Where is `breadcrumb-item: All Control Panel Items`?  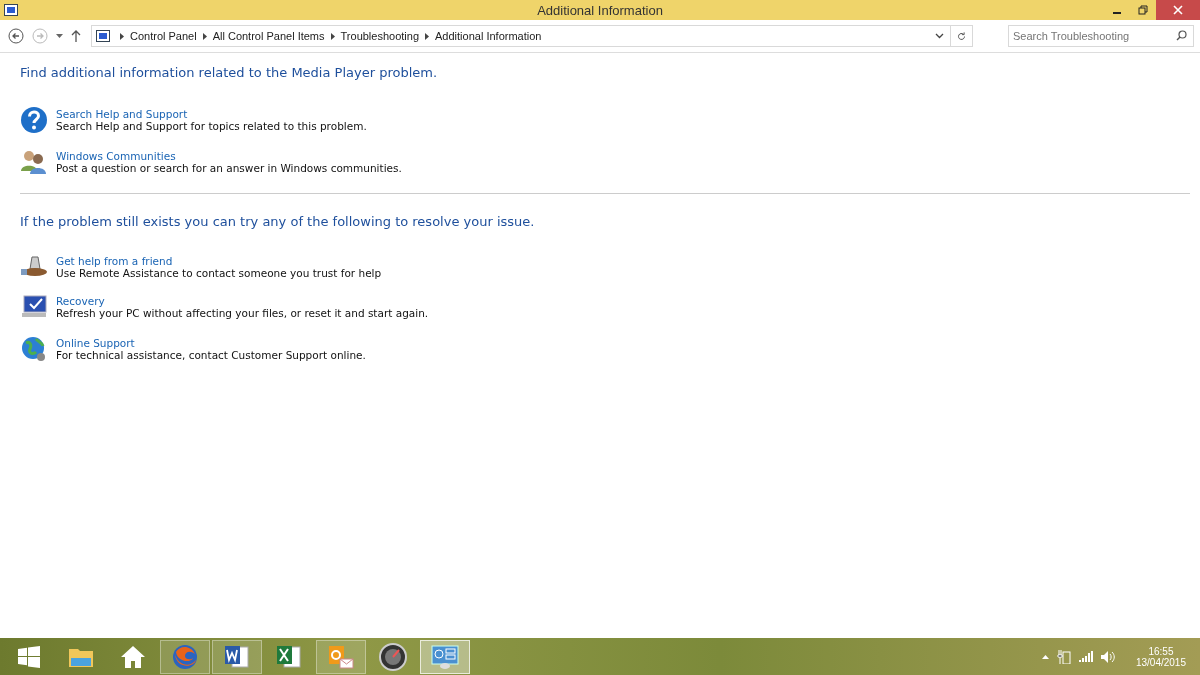 breadcrumb-item: All Control Panel Items is located at coordinates (268, 36).